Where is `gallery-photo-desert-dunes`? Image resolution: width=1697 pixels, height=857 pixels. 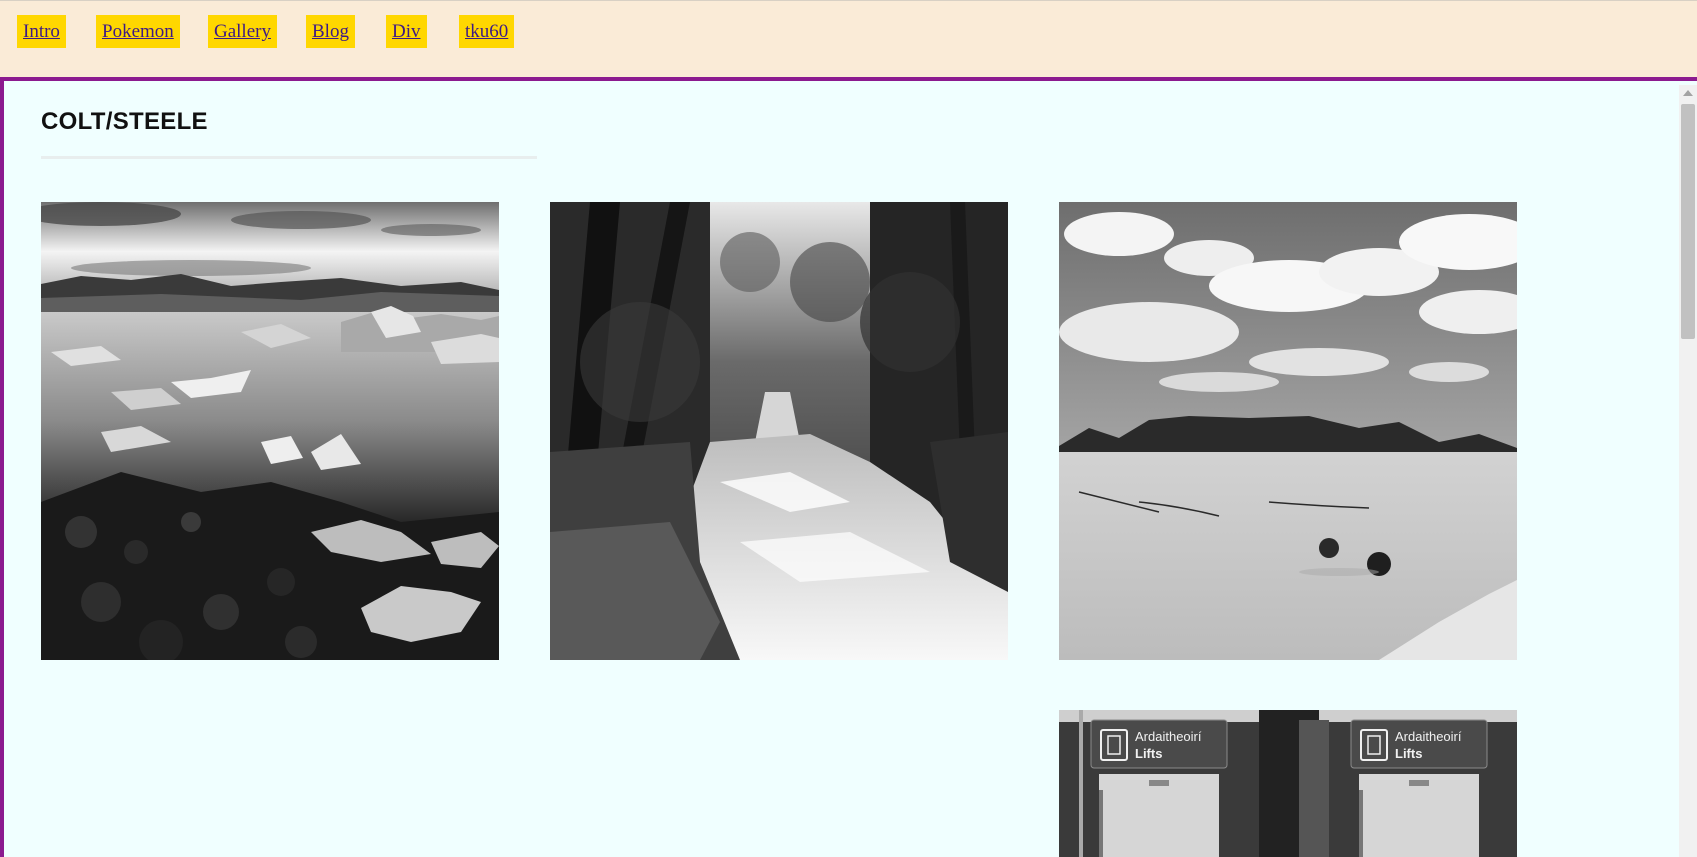
gallery-photo-desert-dunes is located at coordinates (1288, 431).